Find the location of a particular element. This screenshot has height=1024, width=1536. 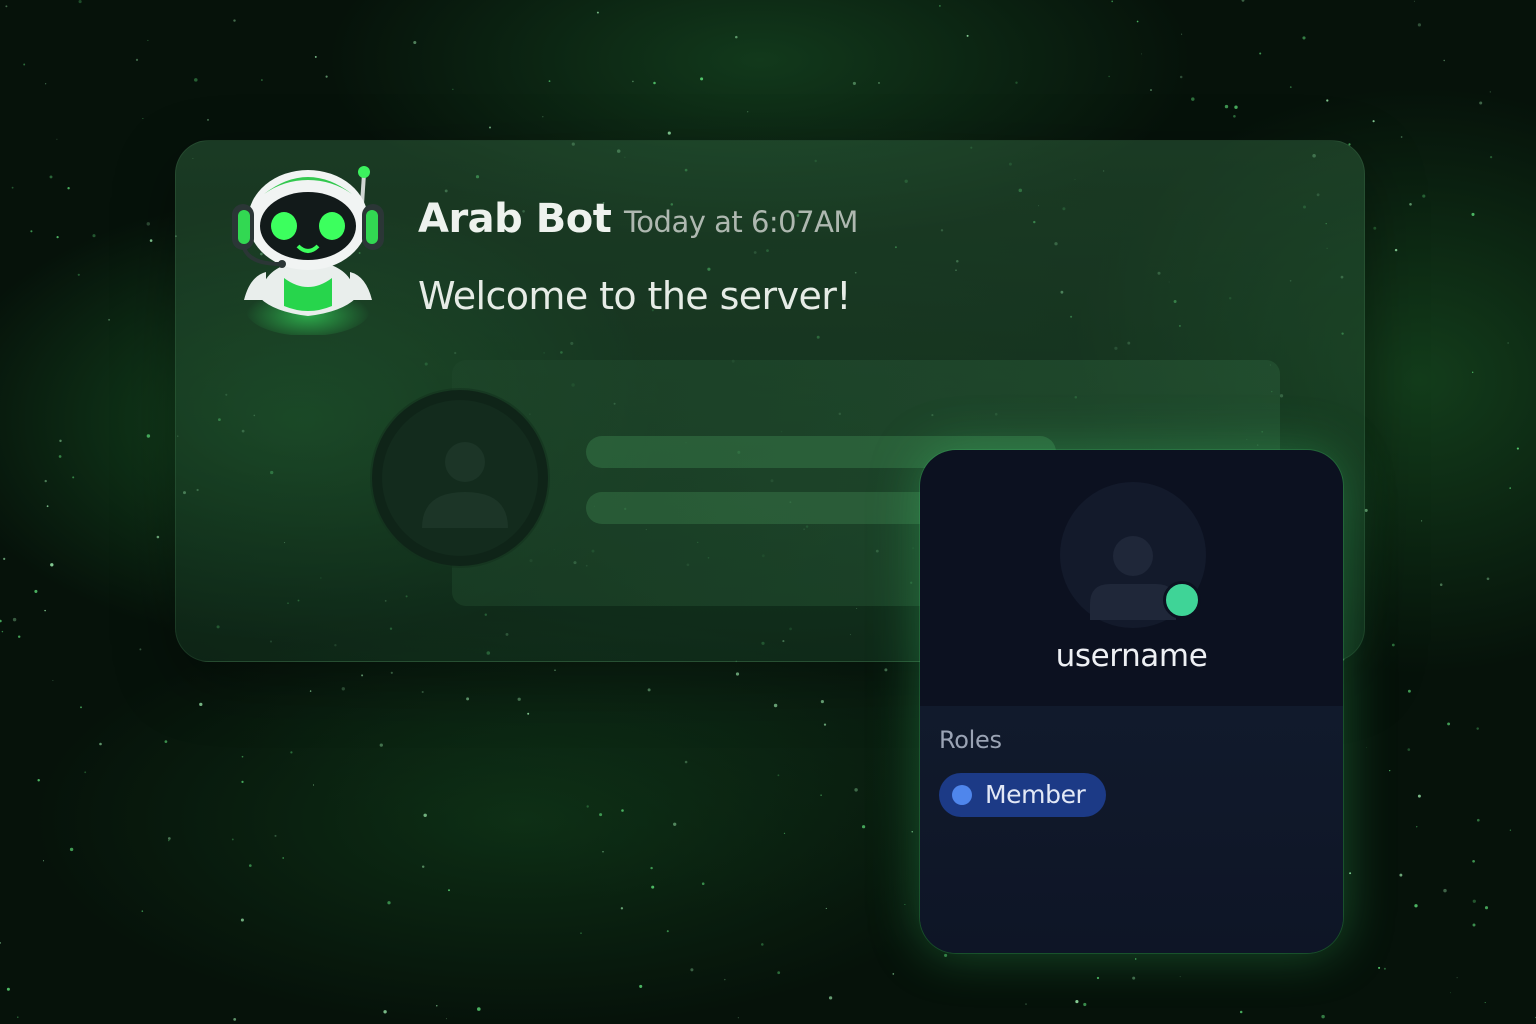

profile-username: username is located at coordinates (1131, 656).